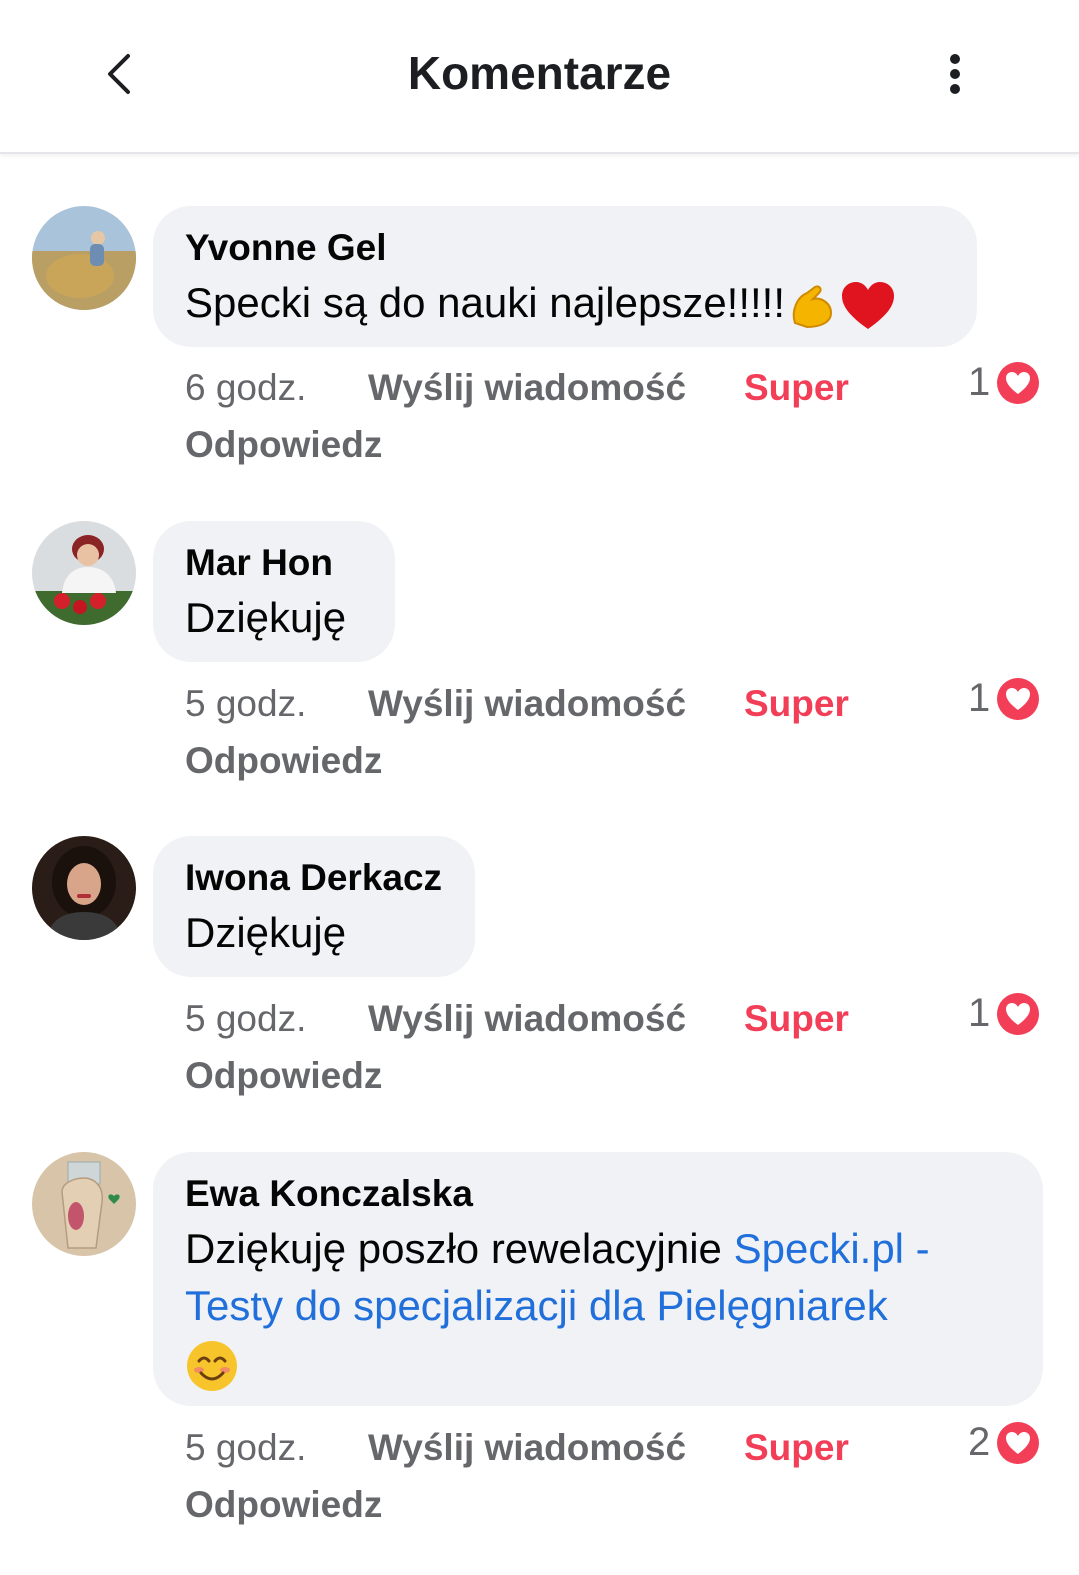 The width and height of the screenshot is (1079, 1575). I want to click on more-options-button, so click(955, 74).